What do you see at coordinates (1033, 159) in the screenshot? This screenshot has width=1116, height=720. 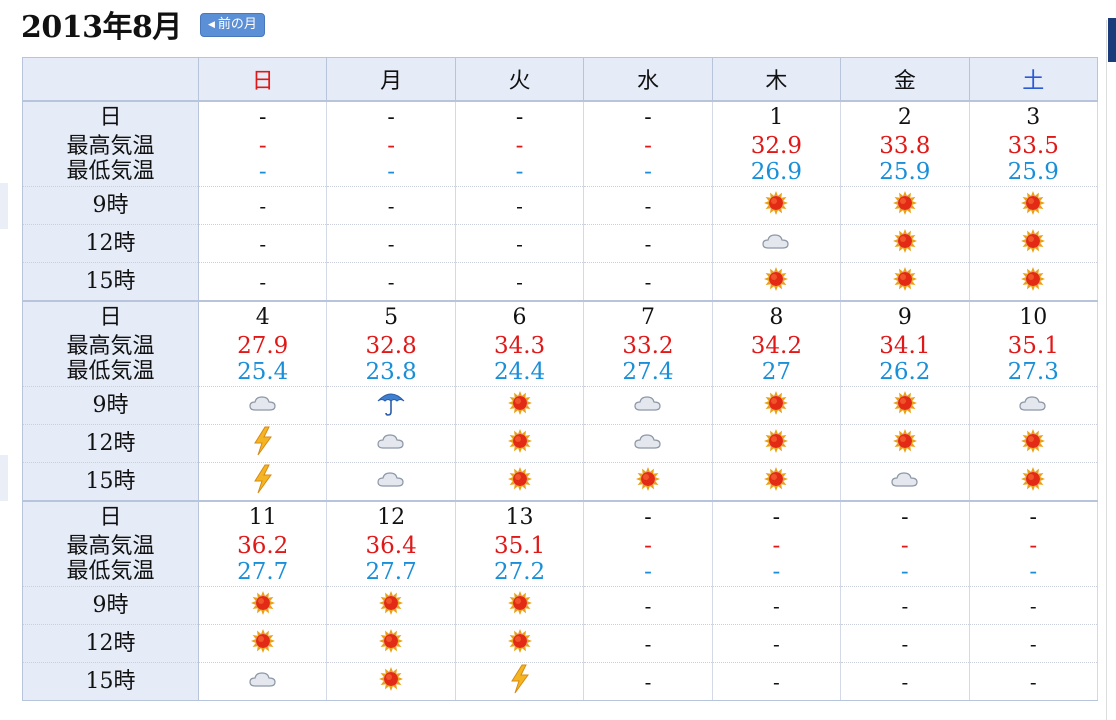 I see `temperature-cell: 33.5 25.9` at bounding box center [1033, 159].